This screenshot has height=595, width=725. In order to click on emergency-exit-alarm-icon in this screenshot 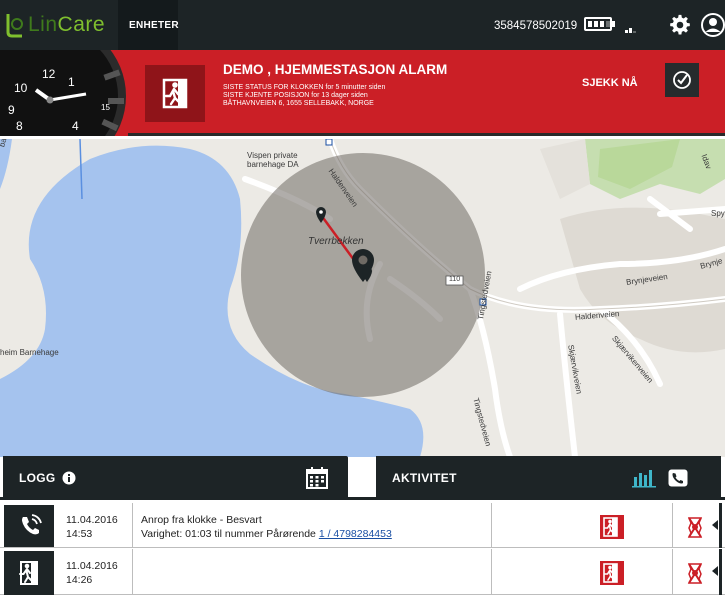, I will do `click(175, 93)`.